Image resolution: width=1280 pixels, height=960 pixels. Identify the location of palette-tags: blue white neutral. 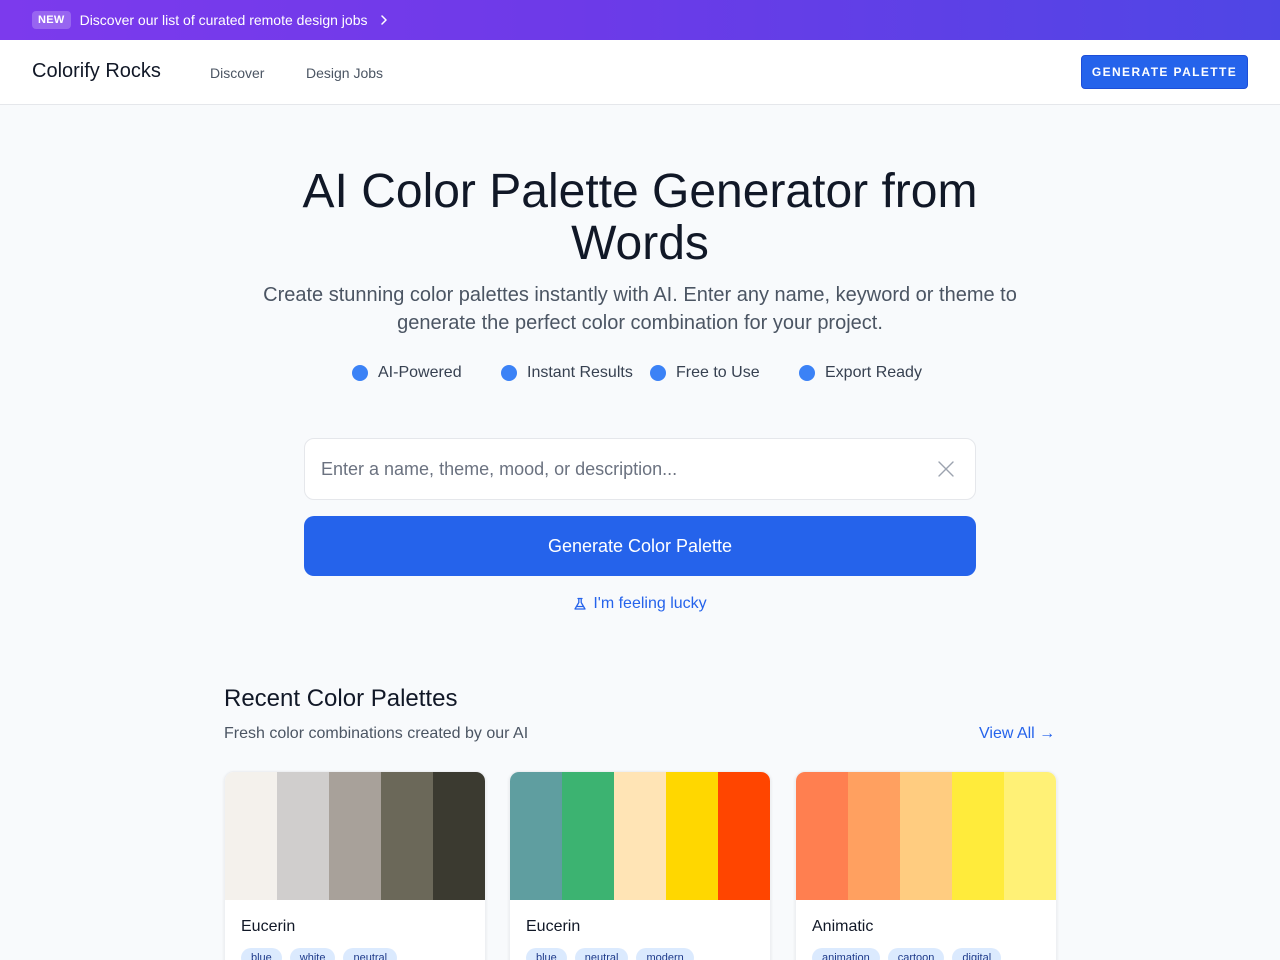
(319, 954).